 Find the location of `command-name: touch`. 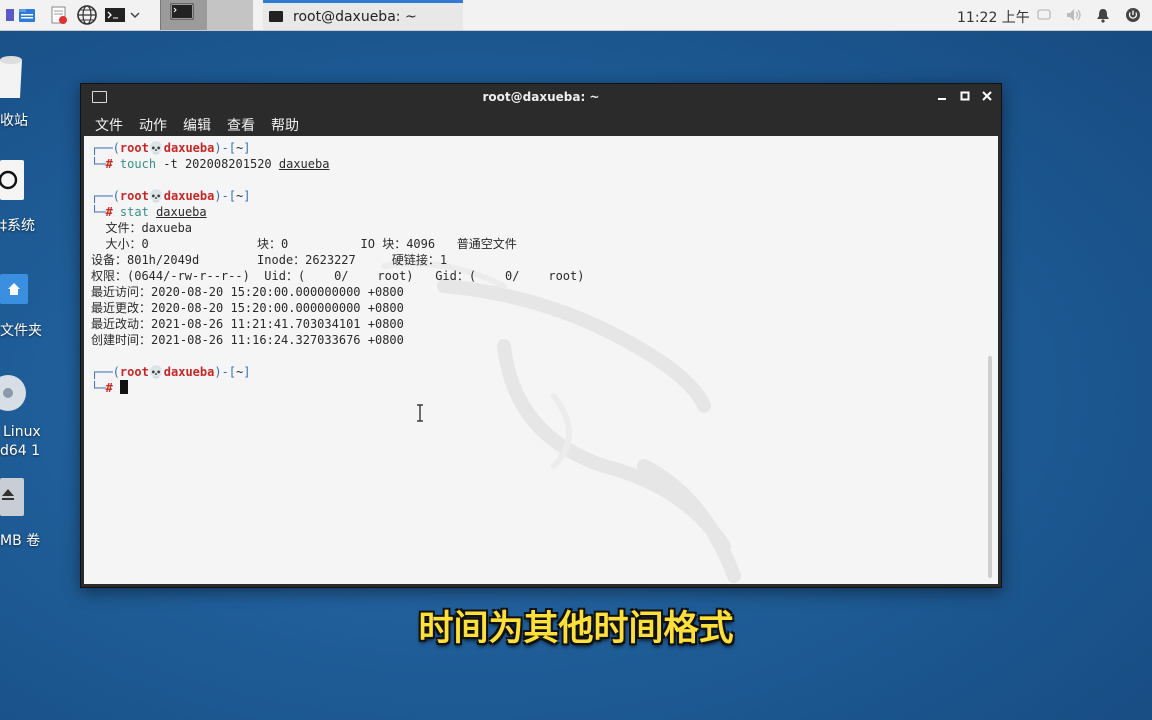

command-name: touch is located at coordinates (138, 164).